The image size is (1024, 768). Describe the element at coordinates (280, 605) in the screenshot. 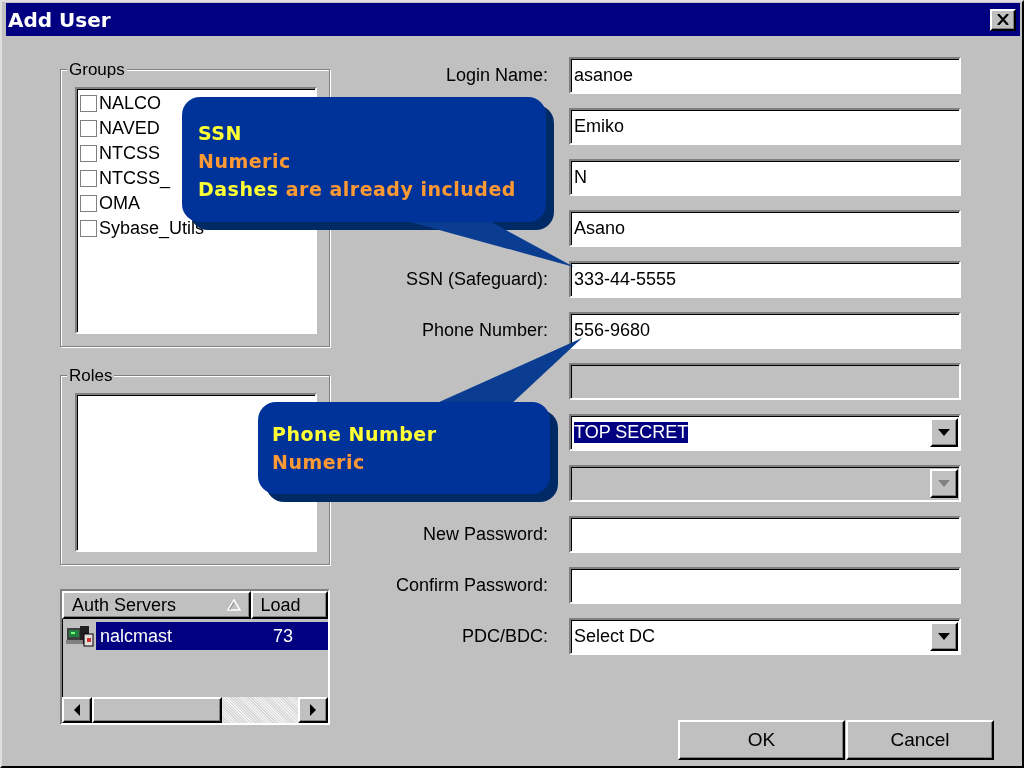

I see `column-title: Load` at that location.